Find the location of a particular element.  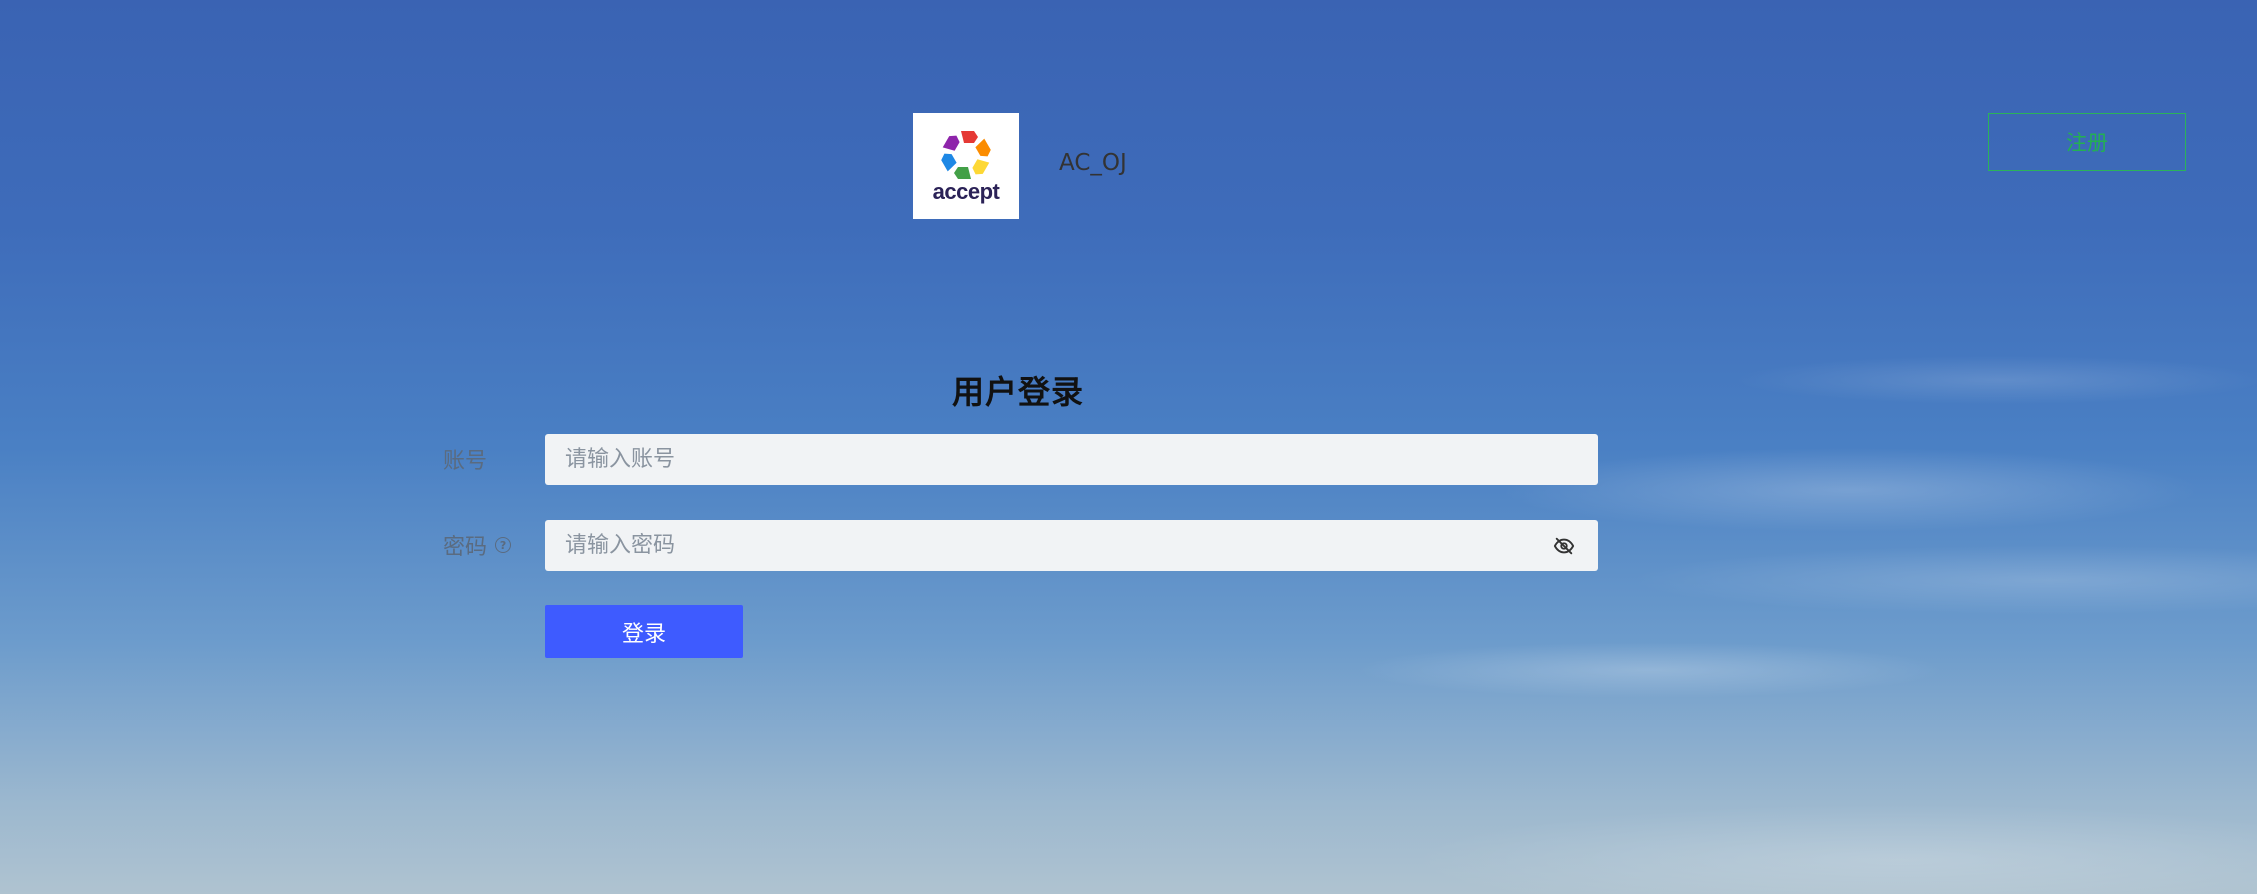

page-title: 用户登录 is located at coordinates (1018, 392).